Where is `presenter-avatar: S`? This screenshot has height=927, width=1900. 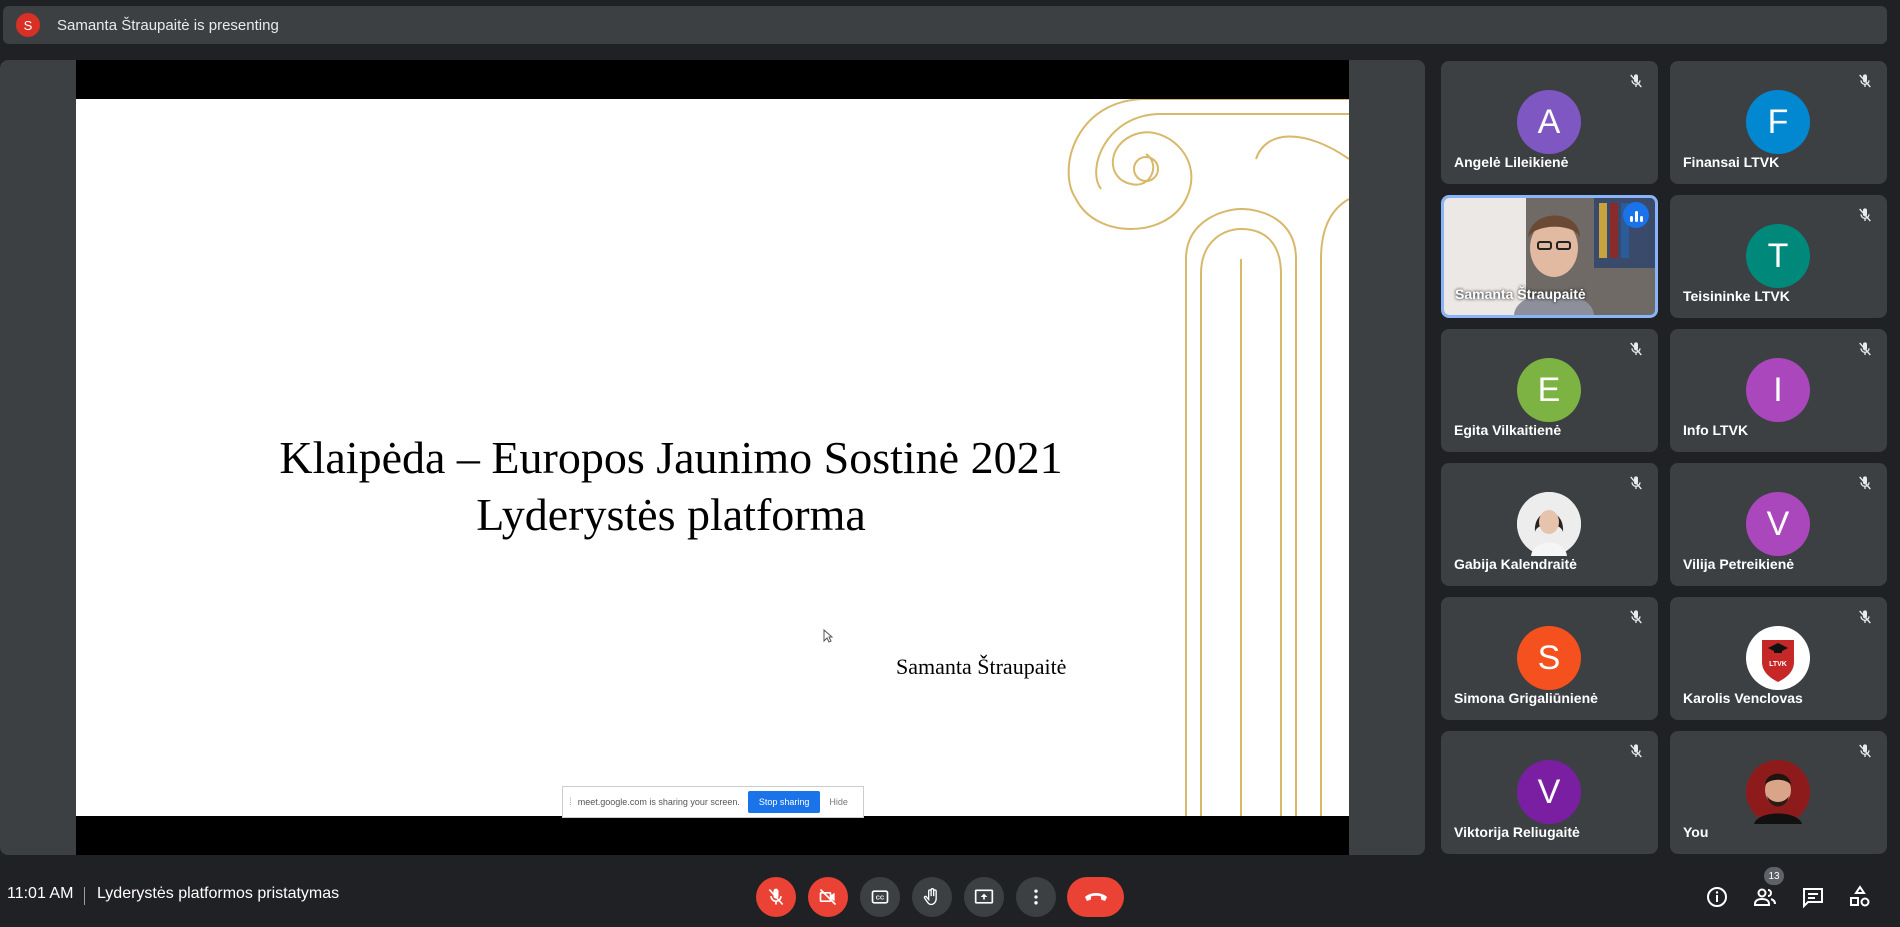 presenter-avatar: S is located at coordinates (28, 25).